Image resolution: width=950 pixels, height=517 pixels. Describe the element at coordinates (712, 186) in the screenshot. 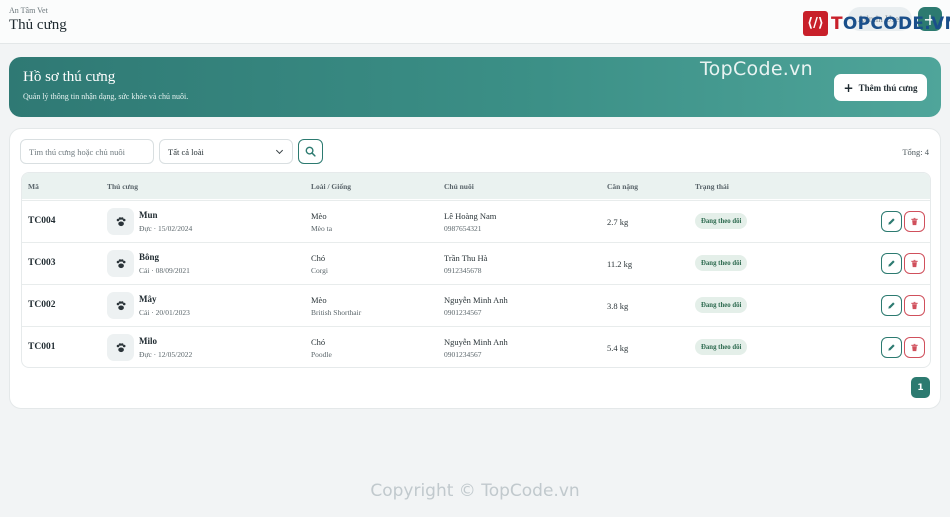

I see `header-status: Trạng thái` at that location.